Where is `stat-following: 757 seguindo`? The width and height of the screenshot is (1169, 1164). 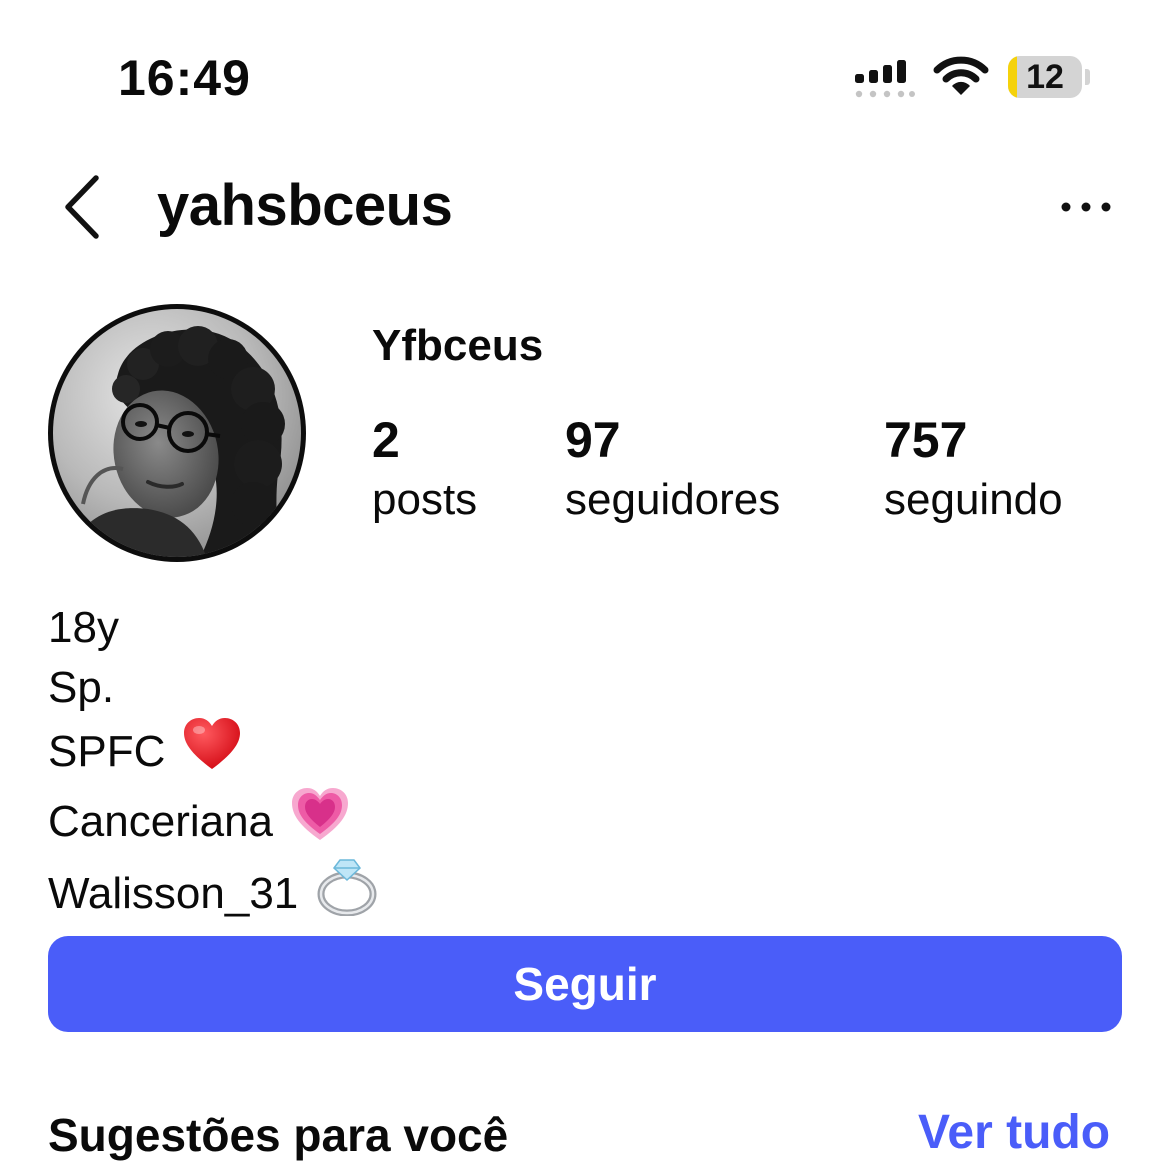
stat-following: 757 seguindo is located at coordinates (973, 468).